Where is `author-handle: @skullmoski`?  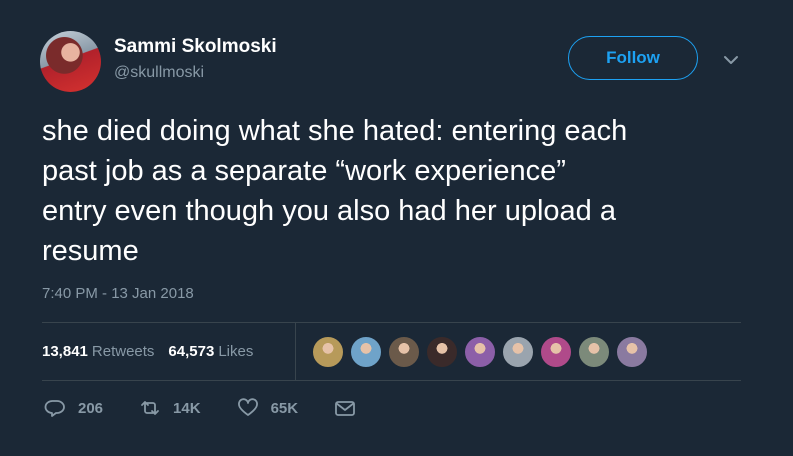
author-handle: @skullmoski is located at coordinates (159, 73).